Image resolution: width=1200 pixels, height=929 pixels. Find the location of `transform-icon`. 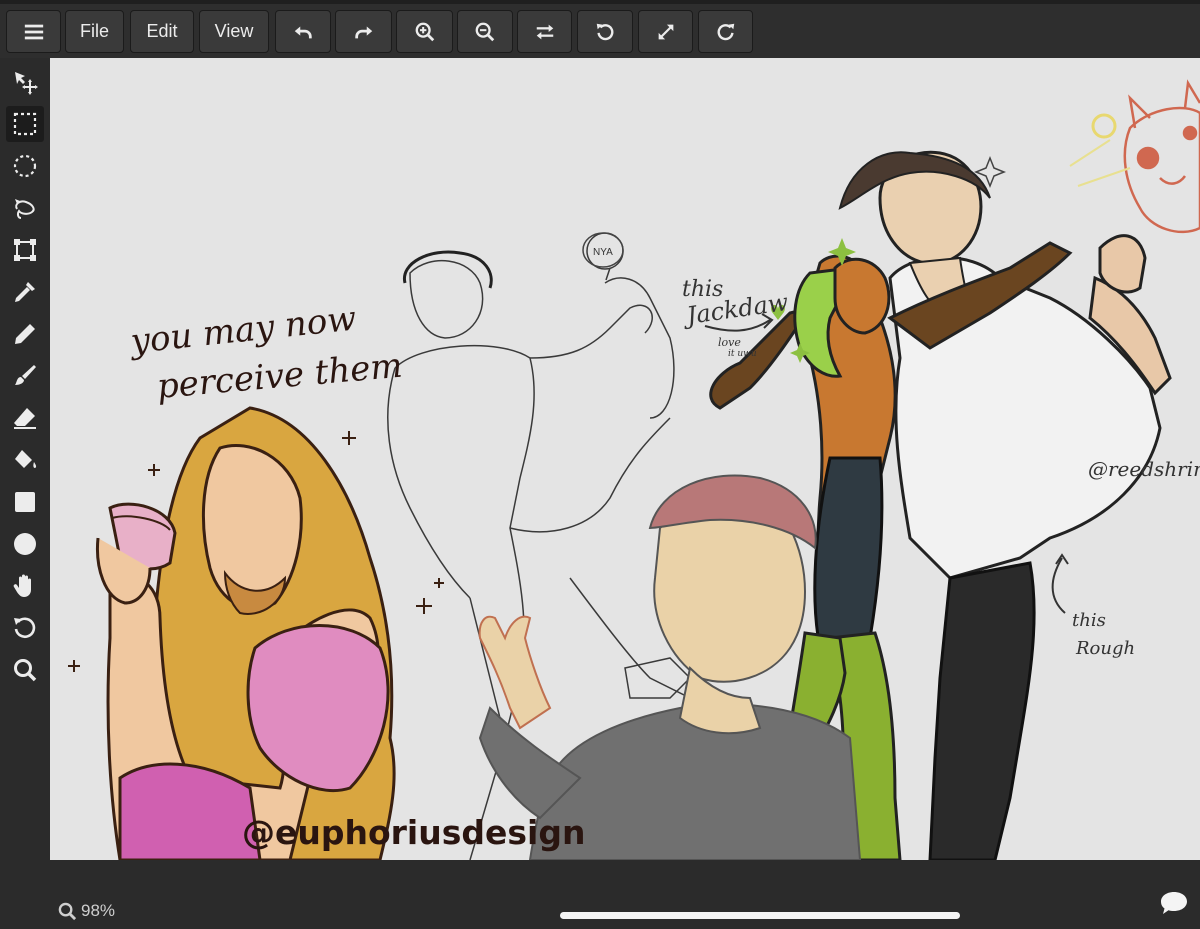

transform-icon is located at coordinates (25, 250).